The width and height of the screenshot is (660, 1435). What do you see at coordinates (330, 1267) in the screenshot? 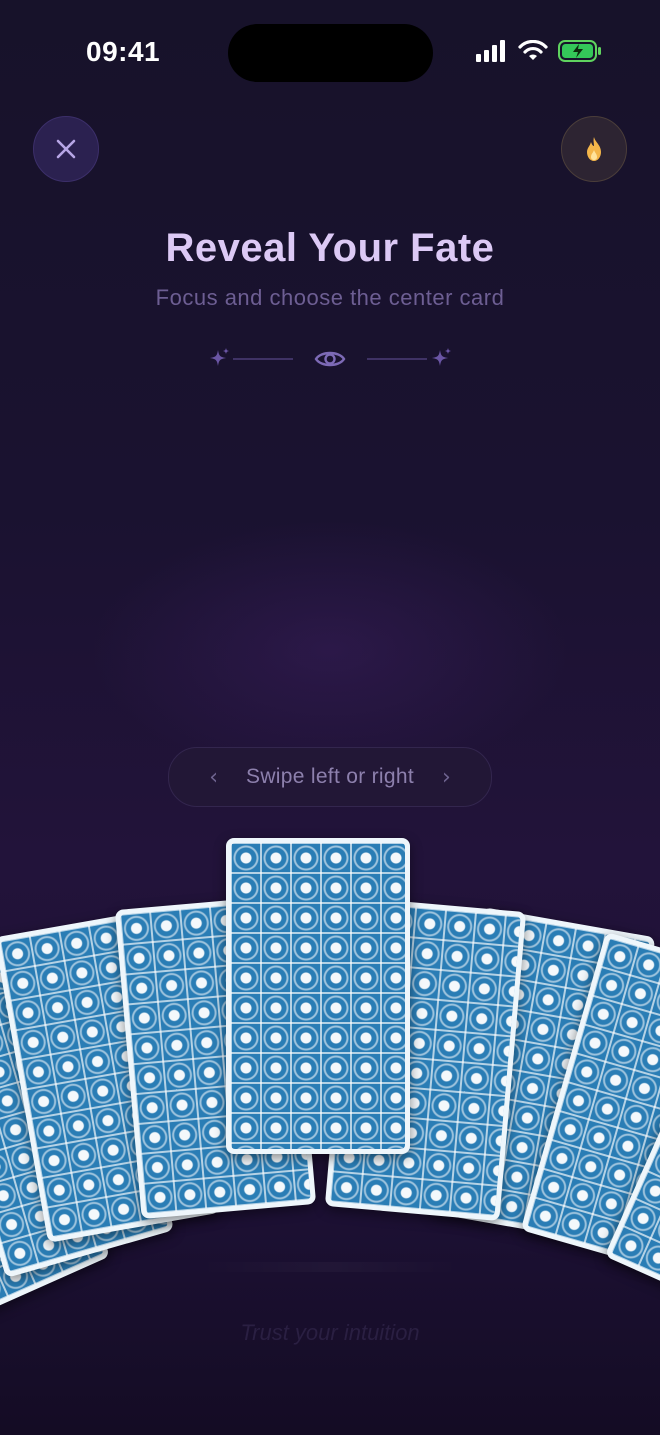
I see `bottom-divider` at bounding box center [330, 1267].